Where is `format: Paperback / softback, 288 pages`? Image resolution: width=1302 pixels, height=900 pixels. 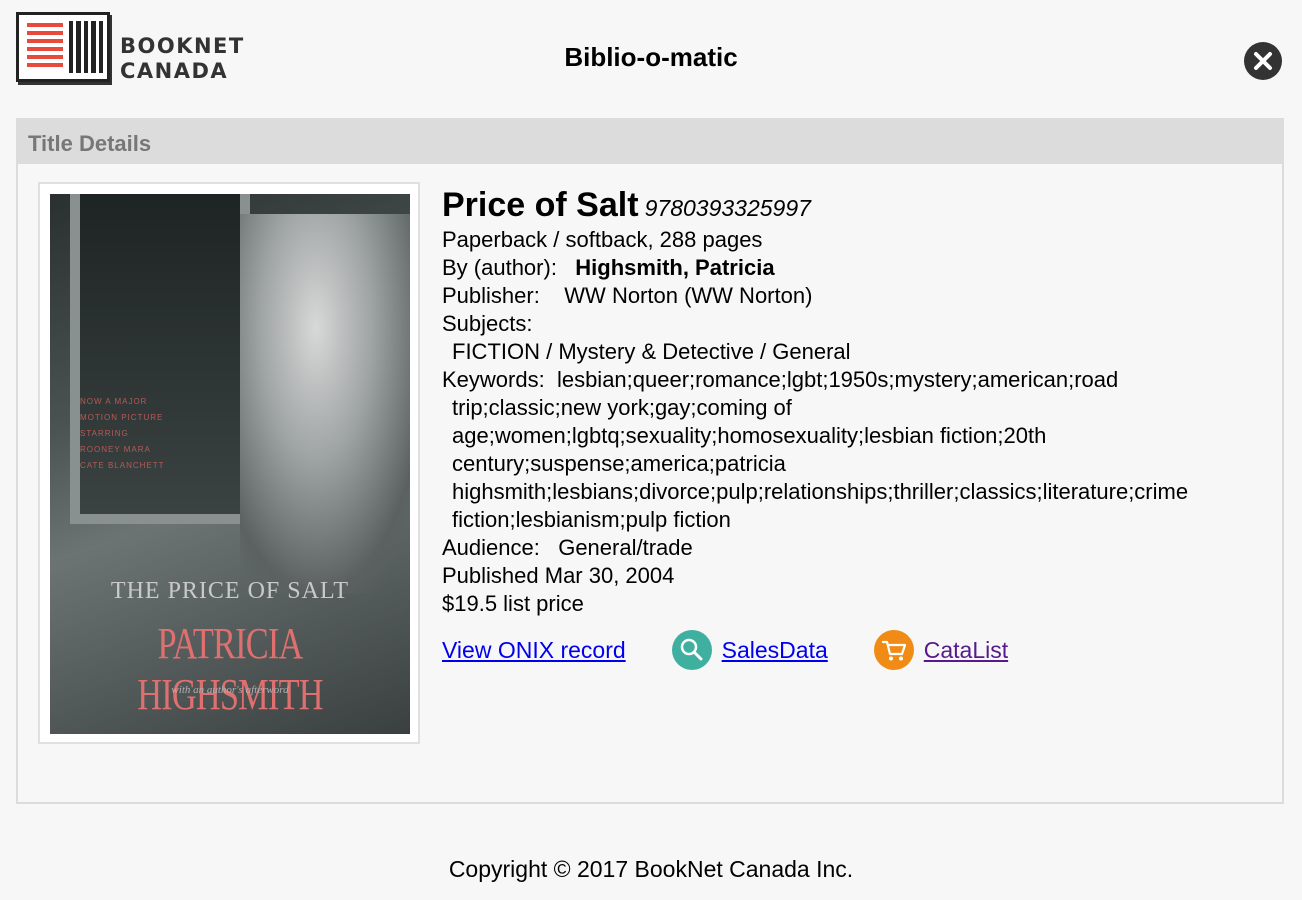 format: Paperback / softback, 288 pages is located at coordinates (602, 239).